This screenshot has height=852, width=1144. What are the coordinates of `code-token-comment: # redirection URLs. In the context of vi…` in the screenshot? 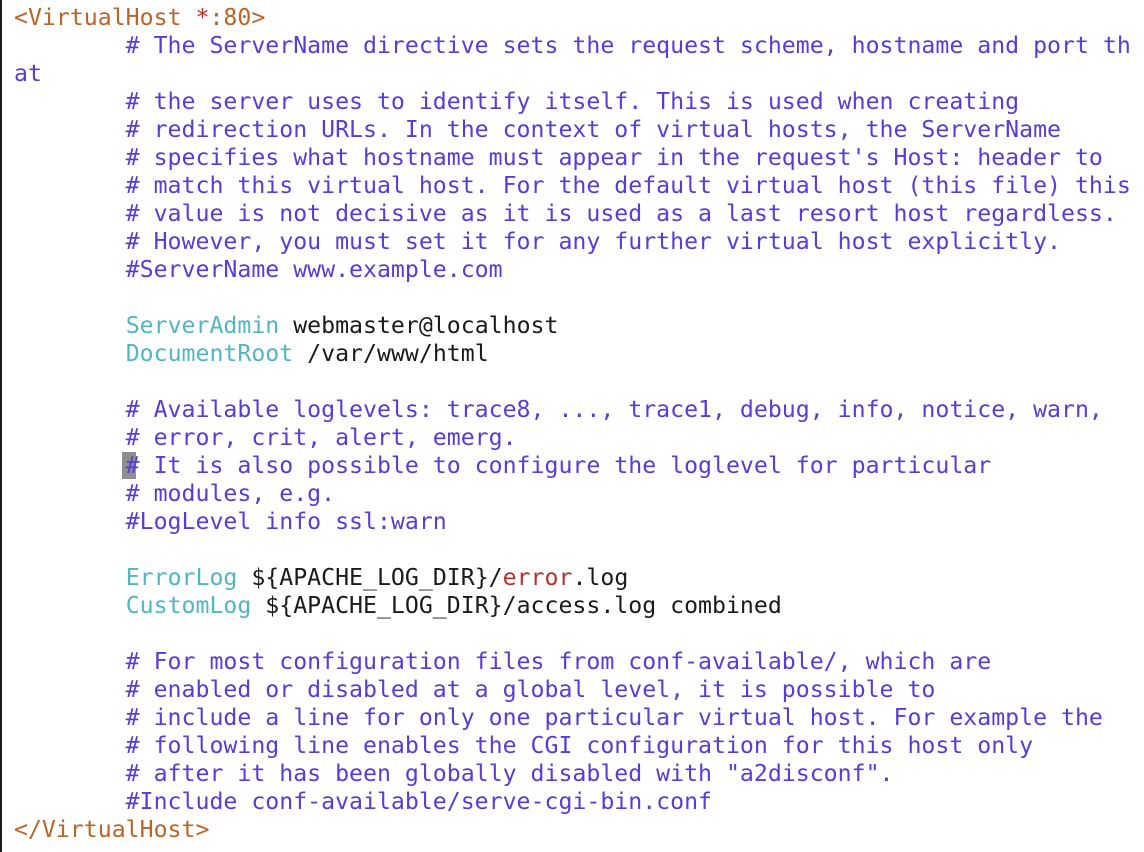 It's located at (538, 129).